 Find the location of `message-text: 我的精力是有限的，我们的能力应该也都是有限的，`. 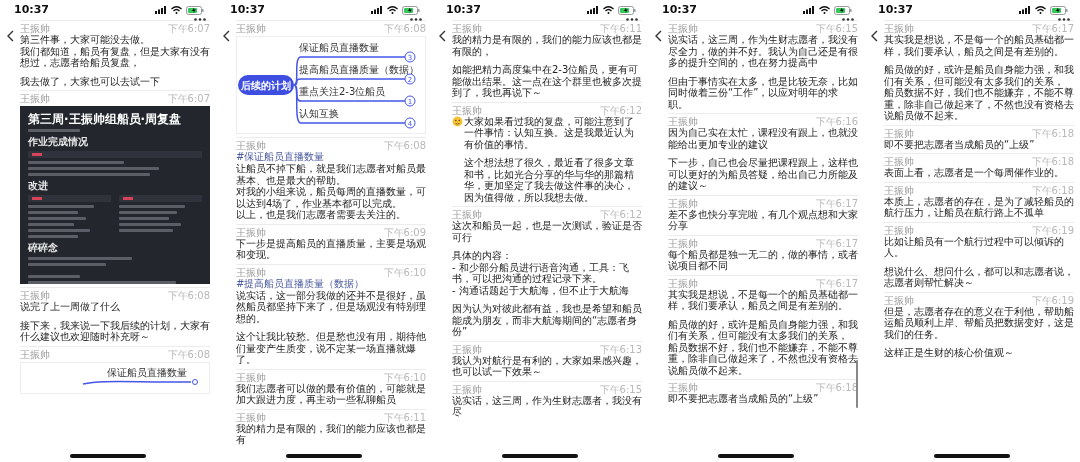

message-text: 我的精力是有限的，我们的能力应该也都是有限的， is located at coordinates (547, 45).